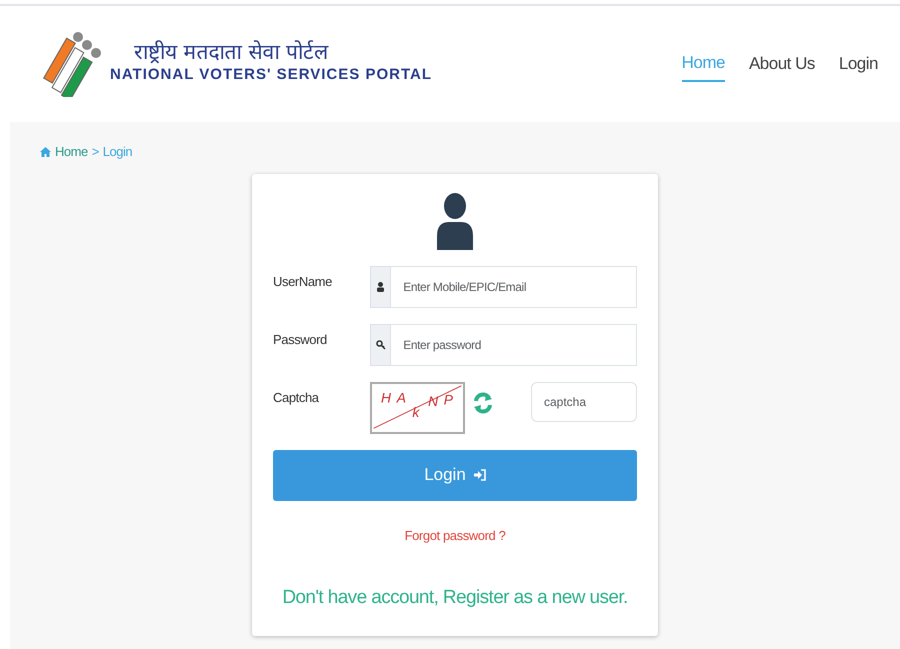 This screenshot has width=900, height=649. What do you see at coordinates (64, 152) in the screenshot?
I see `breadcrumb-link: Home` at bounding box center [64, 152].